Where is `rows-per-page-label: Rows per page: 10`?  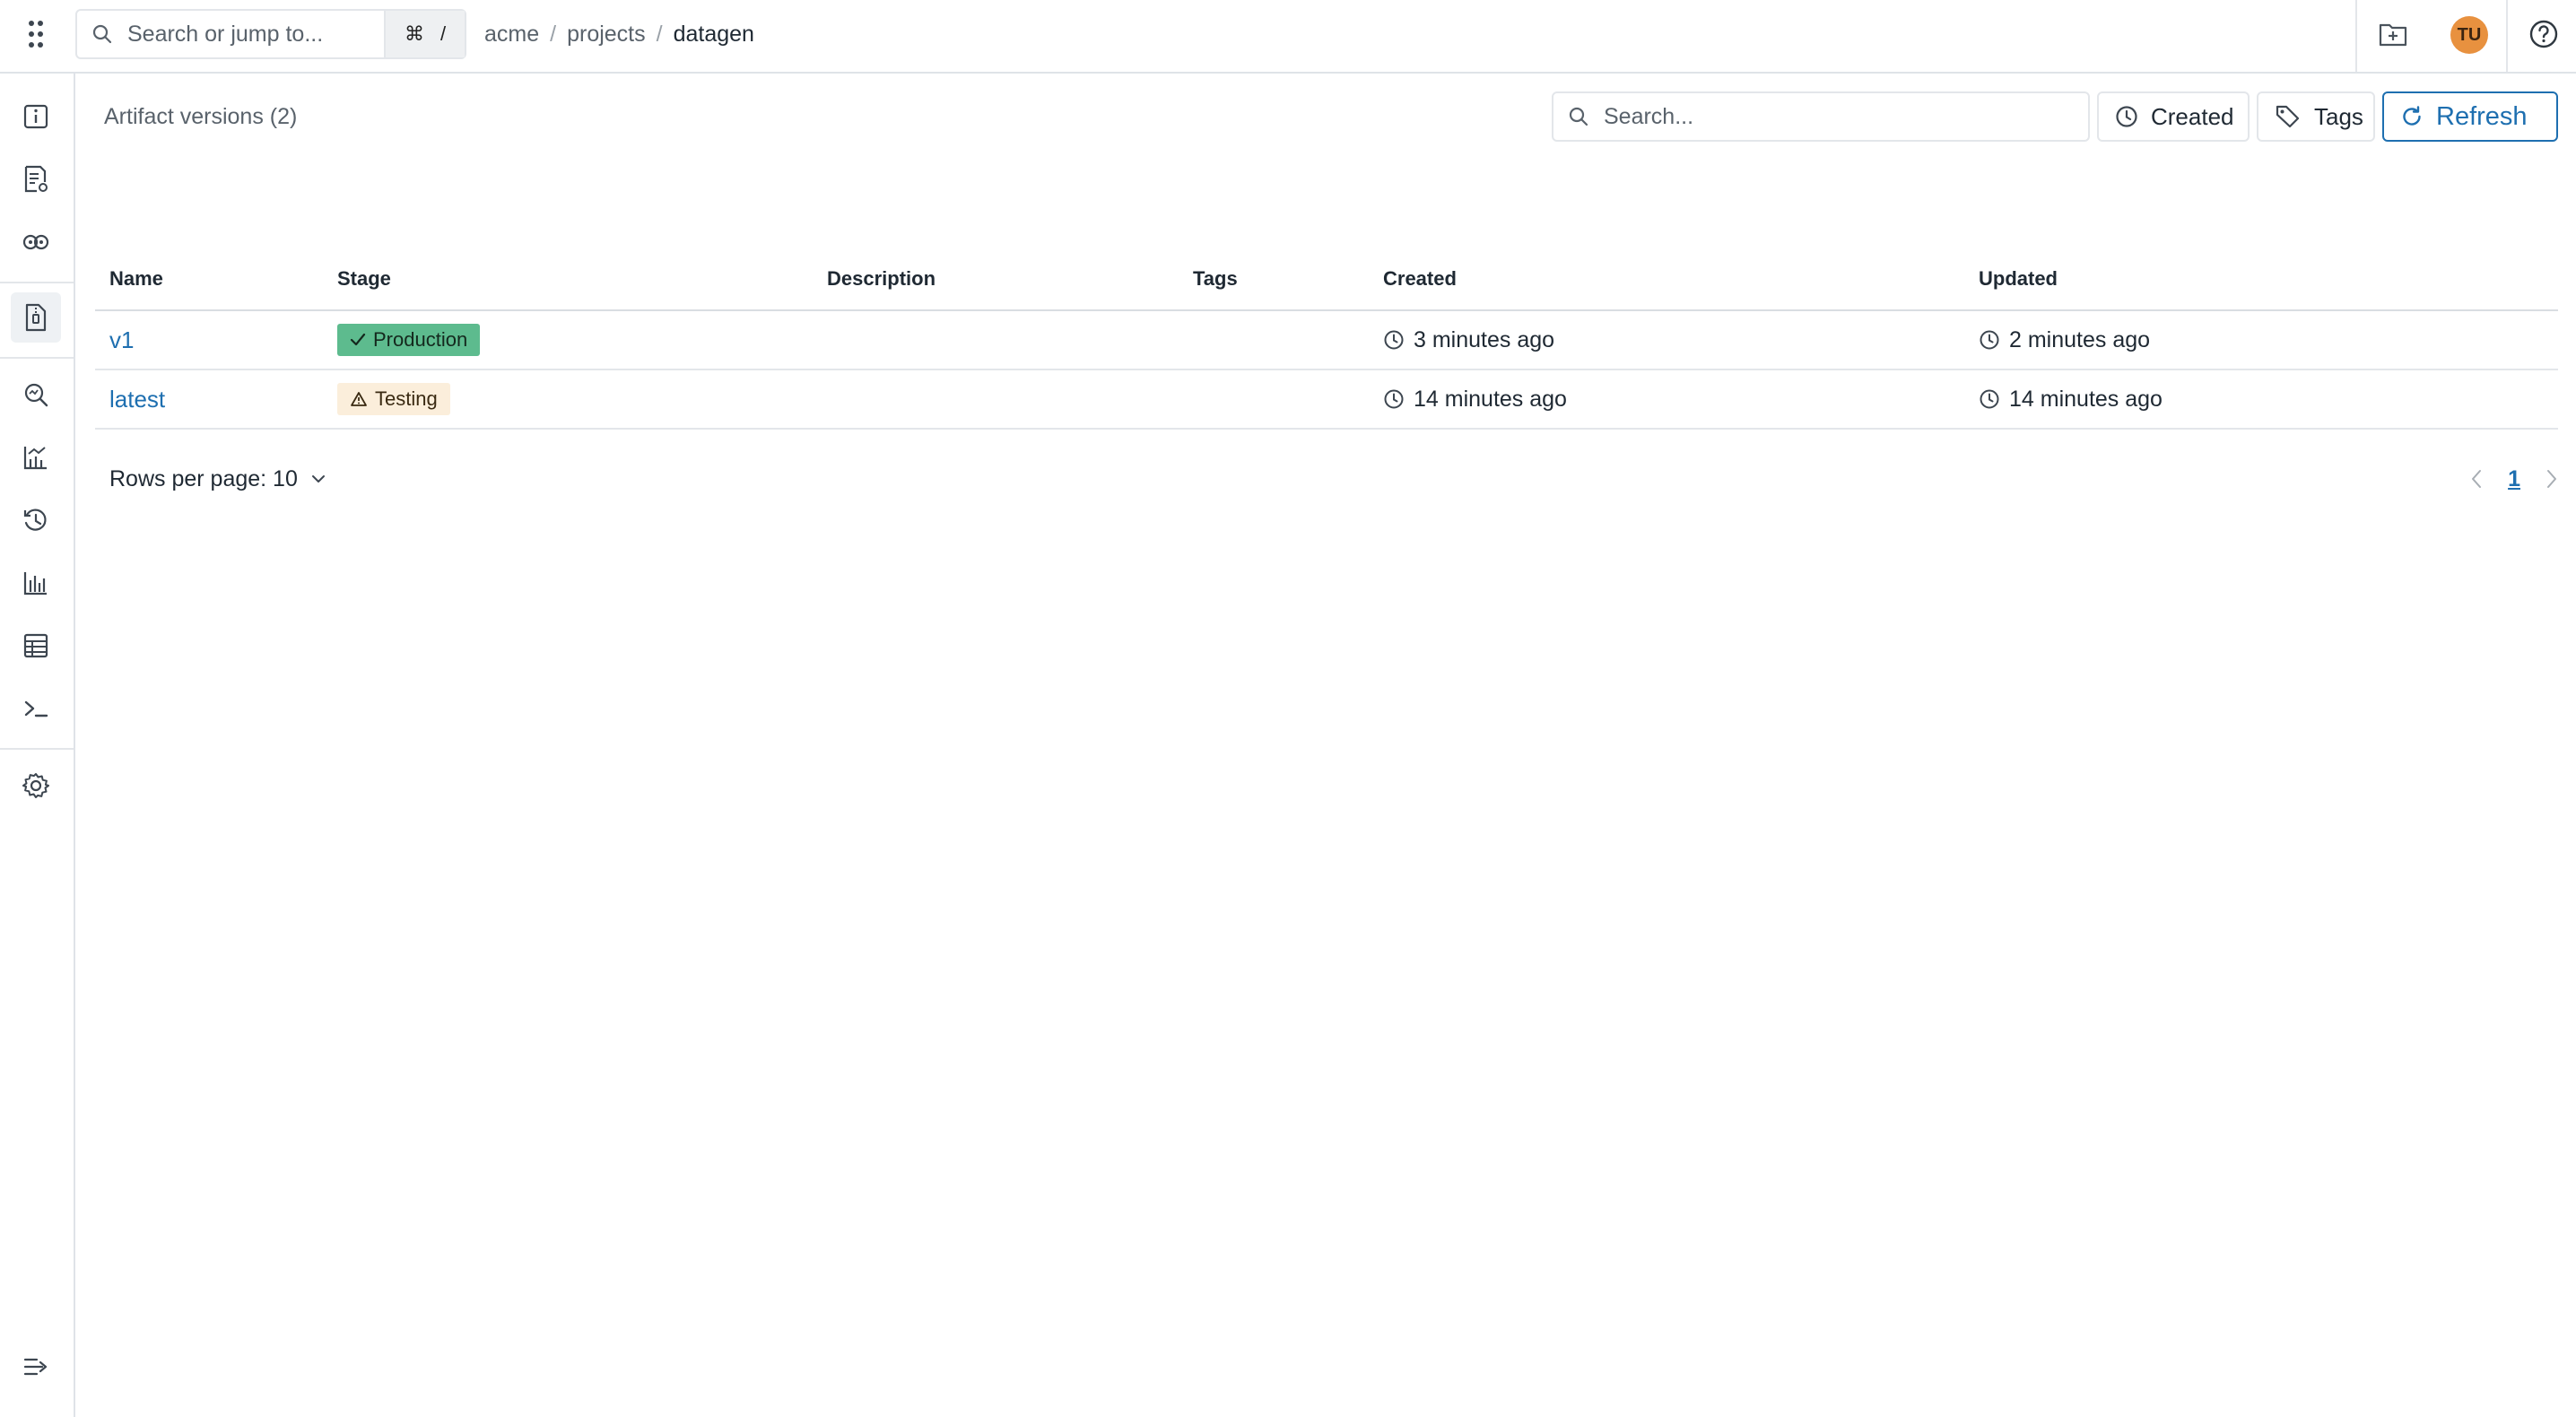
rows-per-page-label: Rows per page: 10 is located at coordinates (203, 478).